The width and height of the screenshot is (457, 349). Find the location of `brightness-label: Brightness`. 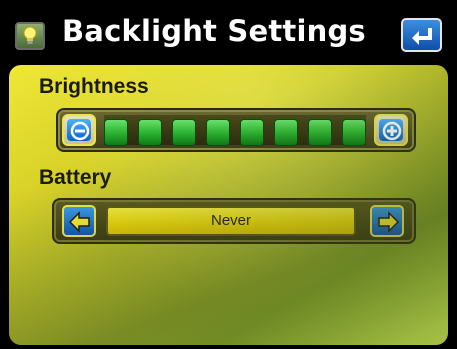

brightness-label: Brightness is located at coordinates (94, 86).